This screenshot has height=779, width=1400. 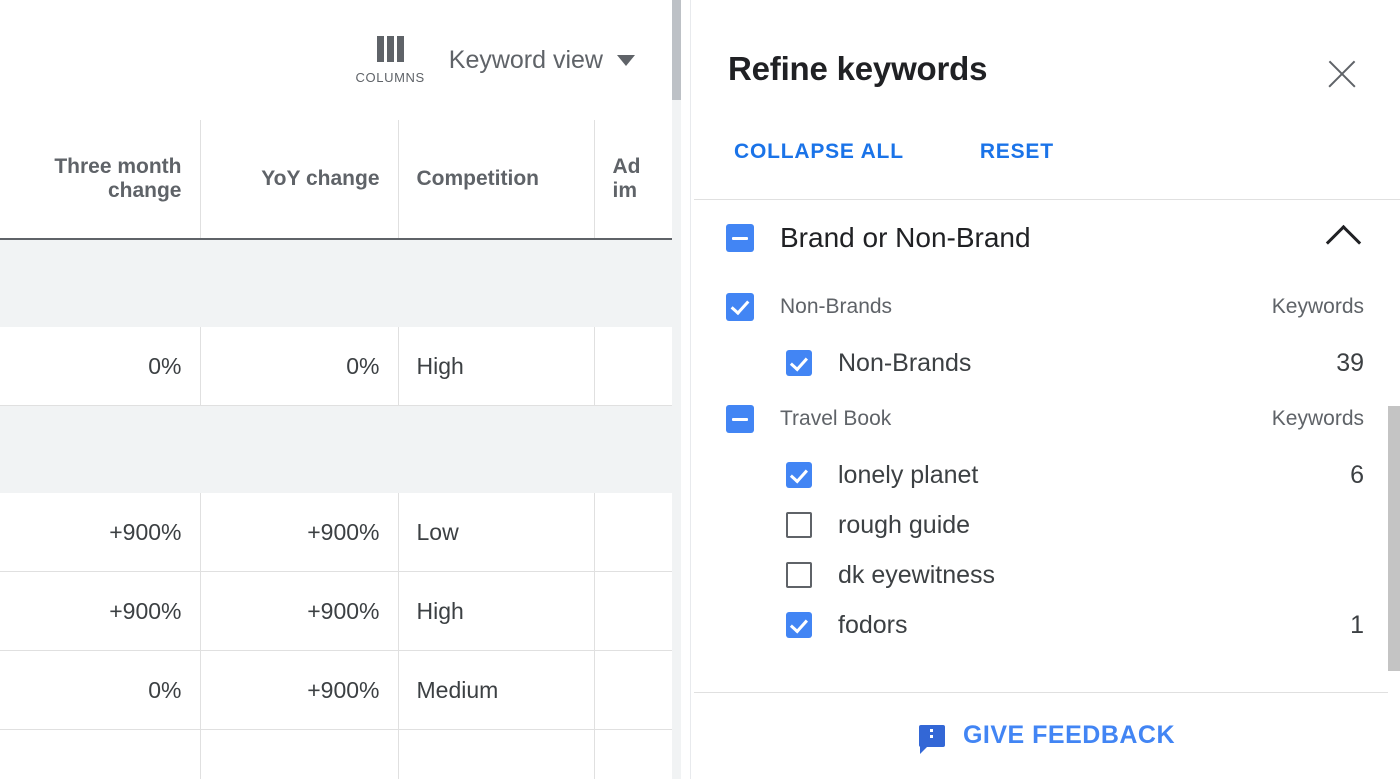 I want to click on panel-title: Refine keywords, so click(x=858, y=68).